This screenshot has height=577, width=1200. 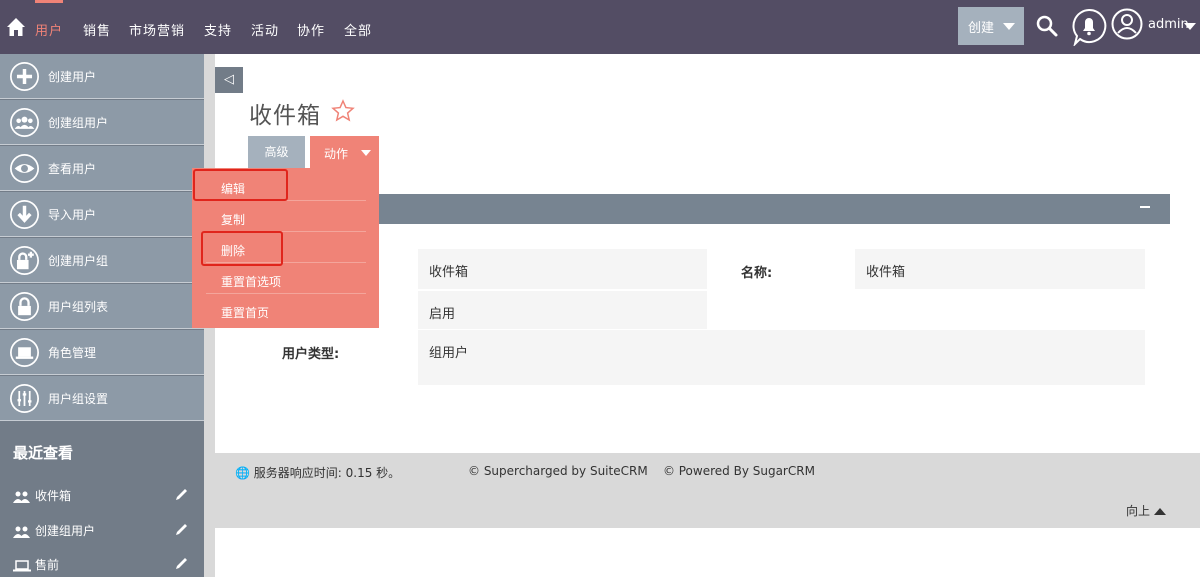 I want to click on sidebar-item-user-group-settings: 用户组设置, so click(x=102, y=398).